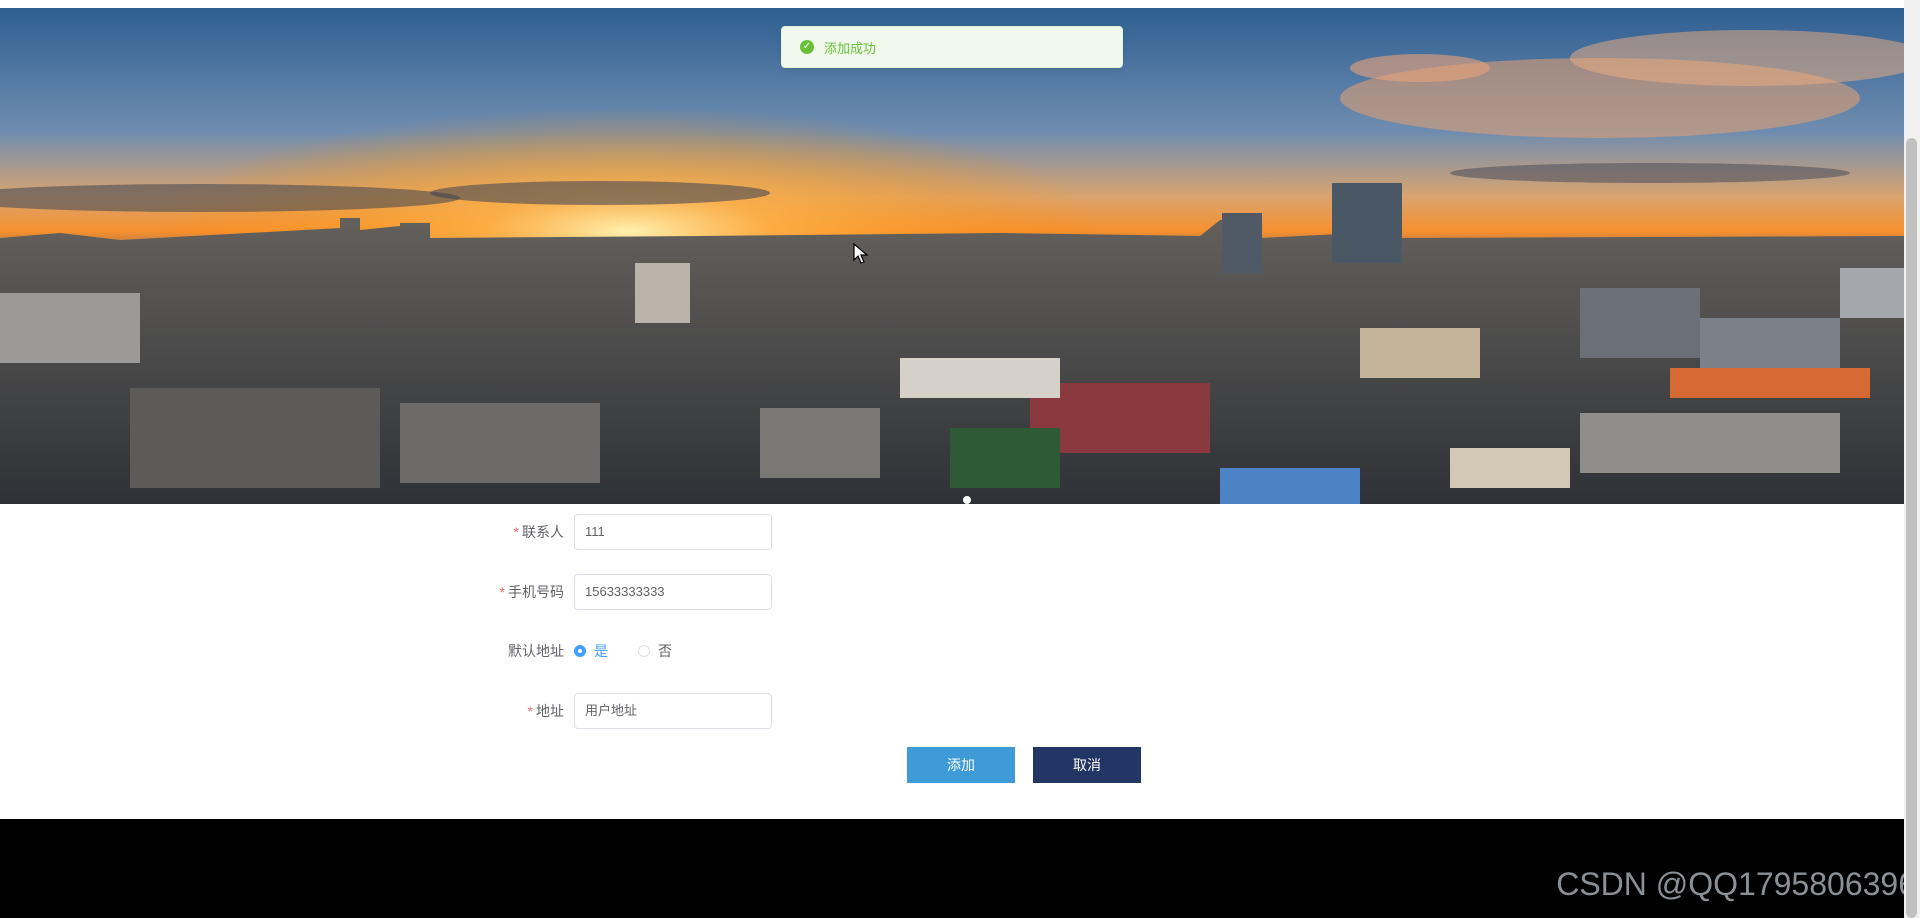 The height and width of the screenshot is (918, 1920). I want to click on form-item-address: * 地址 用户地址, so click(400, 711).